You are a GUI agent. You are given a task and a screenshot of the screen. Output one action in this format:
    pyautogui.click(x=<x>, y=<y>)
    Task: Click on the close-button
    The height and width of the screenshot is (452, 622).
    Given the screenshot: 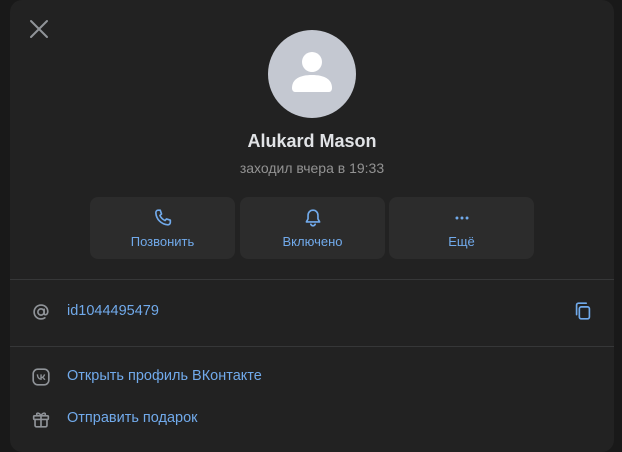 What is the action you would take?
    pyautogui.click(x=39, y=29)
    